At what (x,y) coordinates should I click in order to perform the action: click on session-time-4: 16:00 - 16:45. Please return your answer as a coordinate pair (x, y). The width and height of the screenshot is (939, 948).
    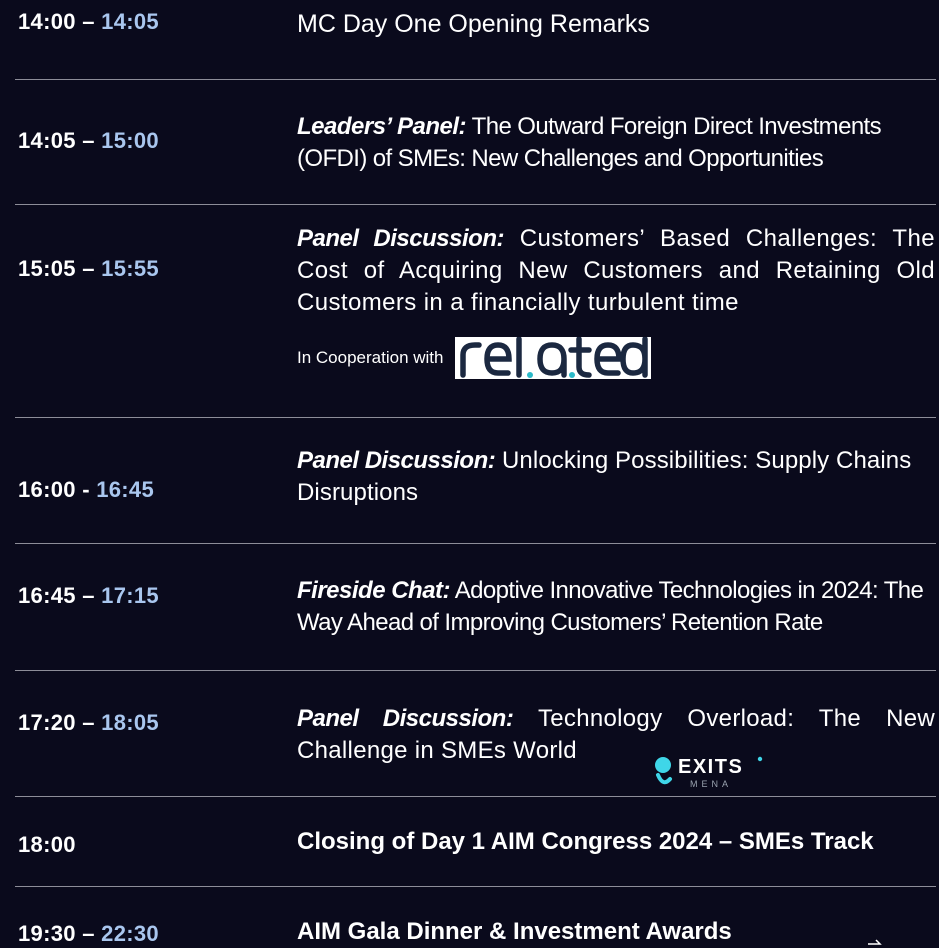
    Looking at the image, I should click on (86, 490).